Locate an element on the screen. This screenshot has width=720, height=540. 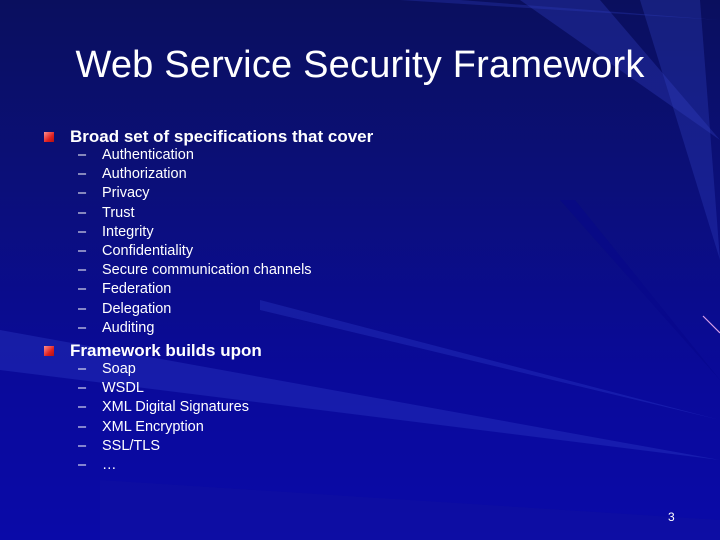
list-item-text: WSDL is located at coordinates (123, 388).